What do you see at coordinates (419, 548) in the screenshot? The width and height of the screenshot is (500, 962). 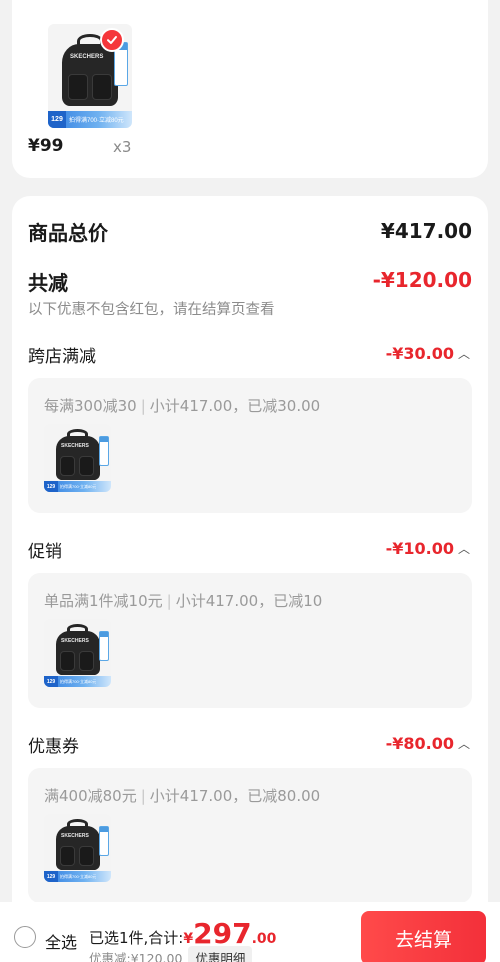 I see `section-amount-value: -¥10.00` at bounding box center [419, 548].